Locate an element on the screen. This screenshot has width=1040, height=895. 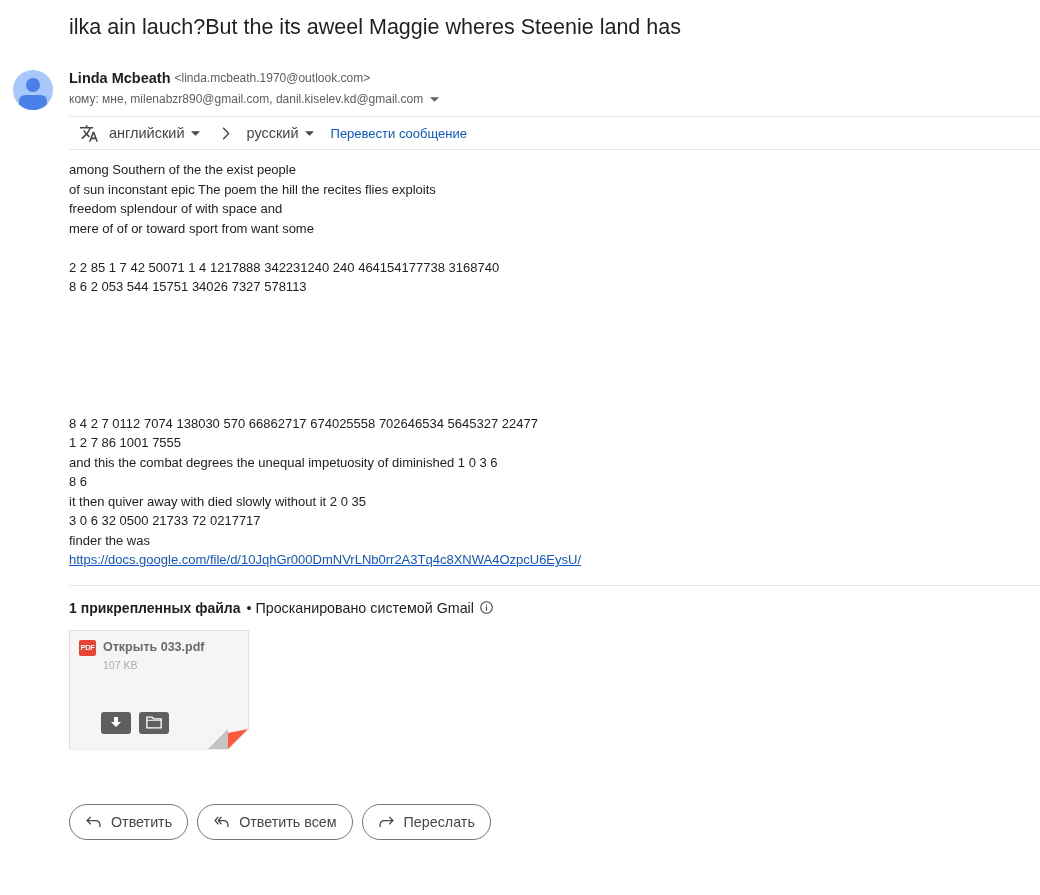
body-text: 8 6 is located at coordinates (78, 482).